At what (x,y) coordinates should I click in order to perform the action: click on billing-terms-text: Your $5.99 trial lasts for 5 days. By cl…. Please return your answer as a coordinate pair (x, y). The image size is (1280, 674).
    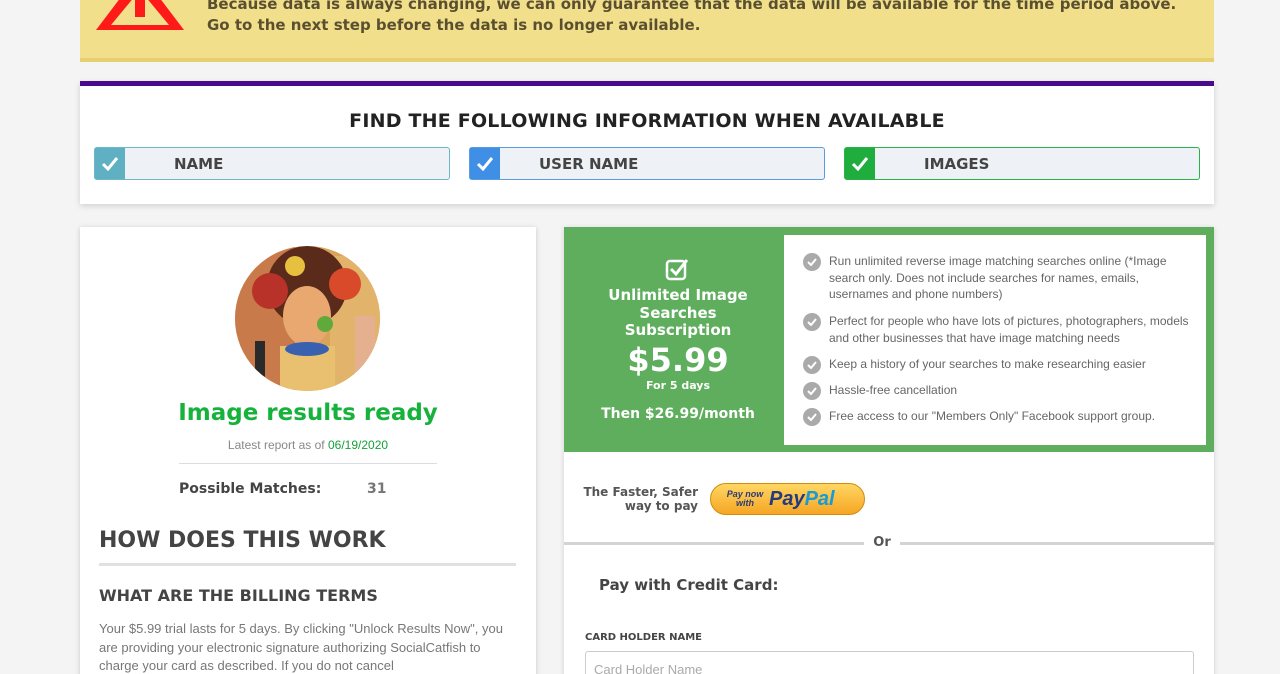
    Looking at the image, I should click on (301, 647).